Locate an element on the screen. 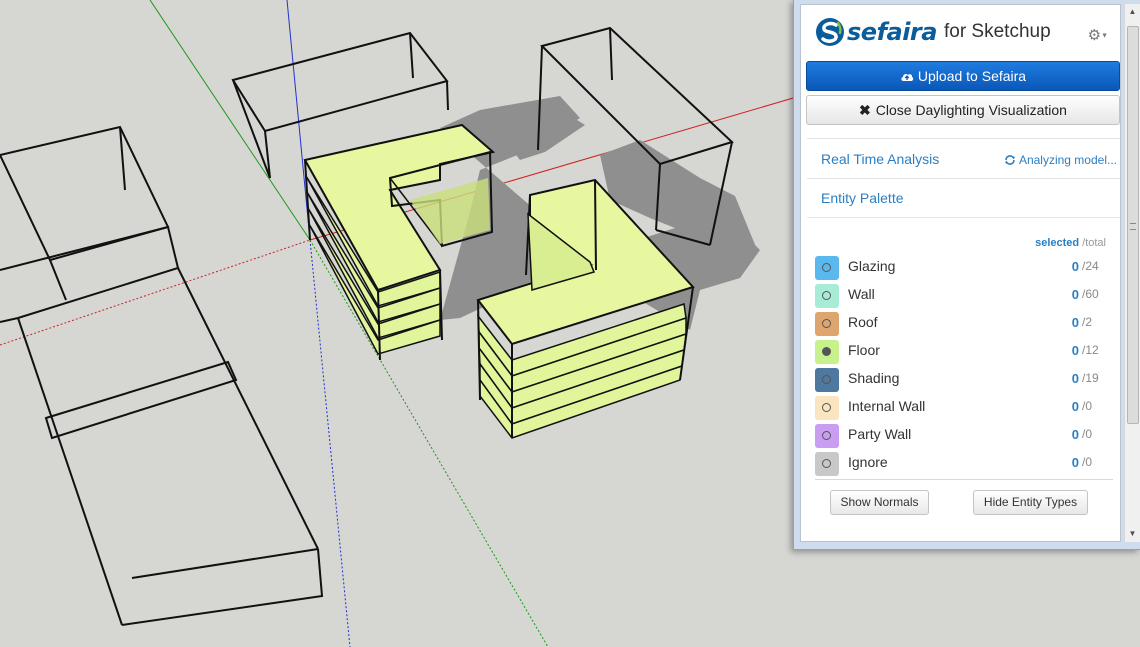 This screenshot has height=647, width=1140. entity-row: Glazing 0/24 is located at coordinates (963, 268).